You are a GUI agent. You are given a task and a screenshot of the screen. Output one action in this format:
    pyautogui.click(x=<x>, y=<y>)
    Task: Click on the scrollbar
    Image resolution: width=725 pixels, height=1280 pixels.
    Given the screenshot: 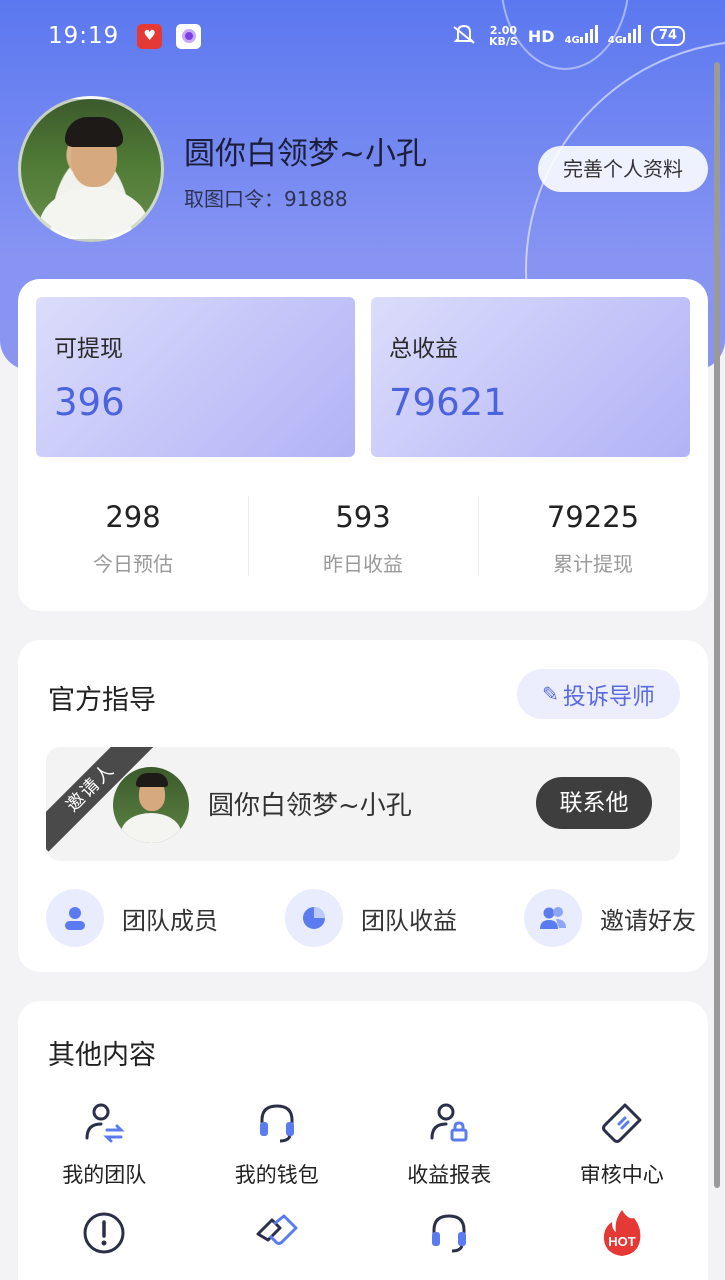 What is the action you would take?
    pyautogui.click(x=717, y=625)
    